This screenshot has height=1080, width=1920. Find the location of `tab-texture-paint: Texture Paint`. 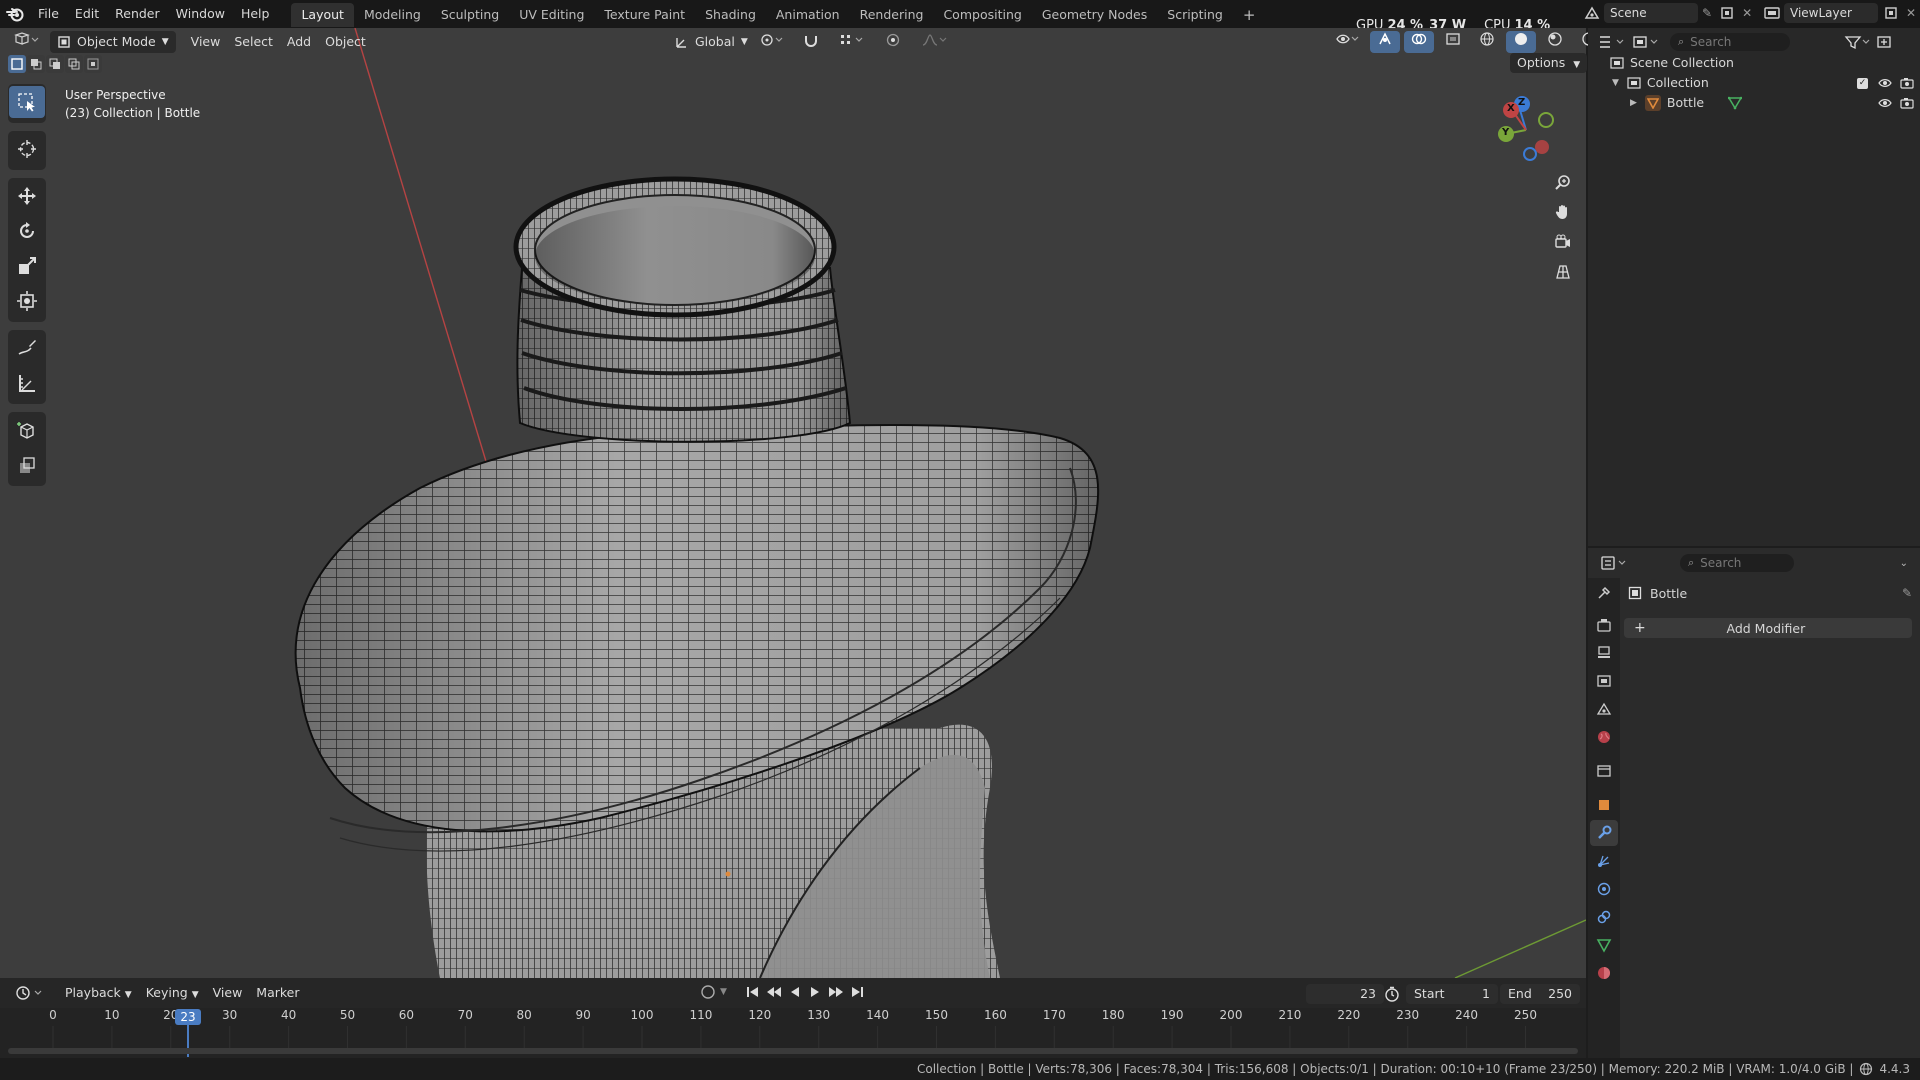

tab-texture-paint: Texture Paint is located at coordinates (644, 15).